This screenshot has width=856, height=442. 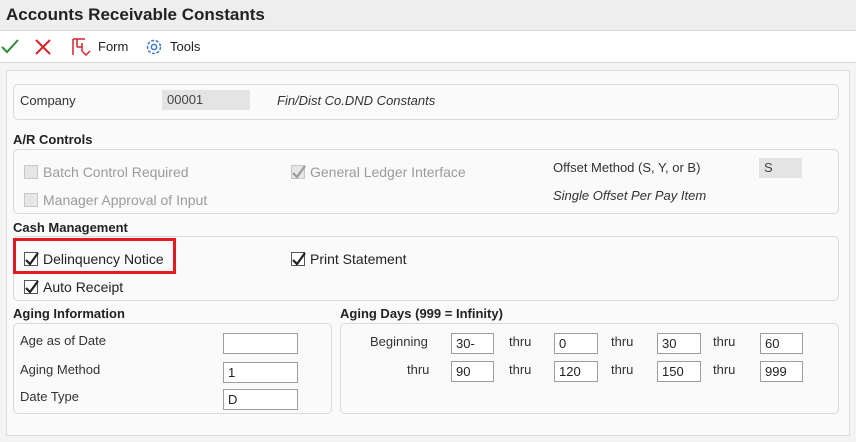 What do you see at coordinates (358, 259) in the screenshot?
I see `print-statement-label: Print Statement` at bounding box center [358, 259].